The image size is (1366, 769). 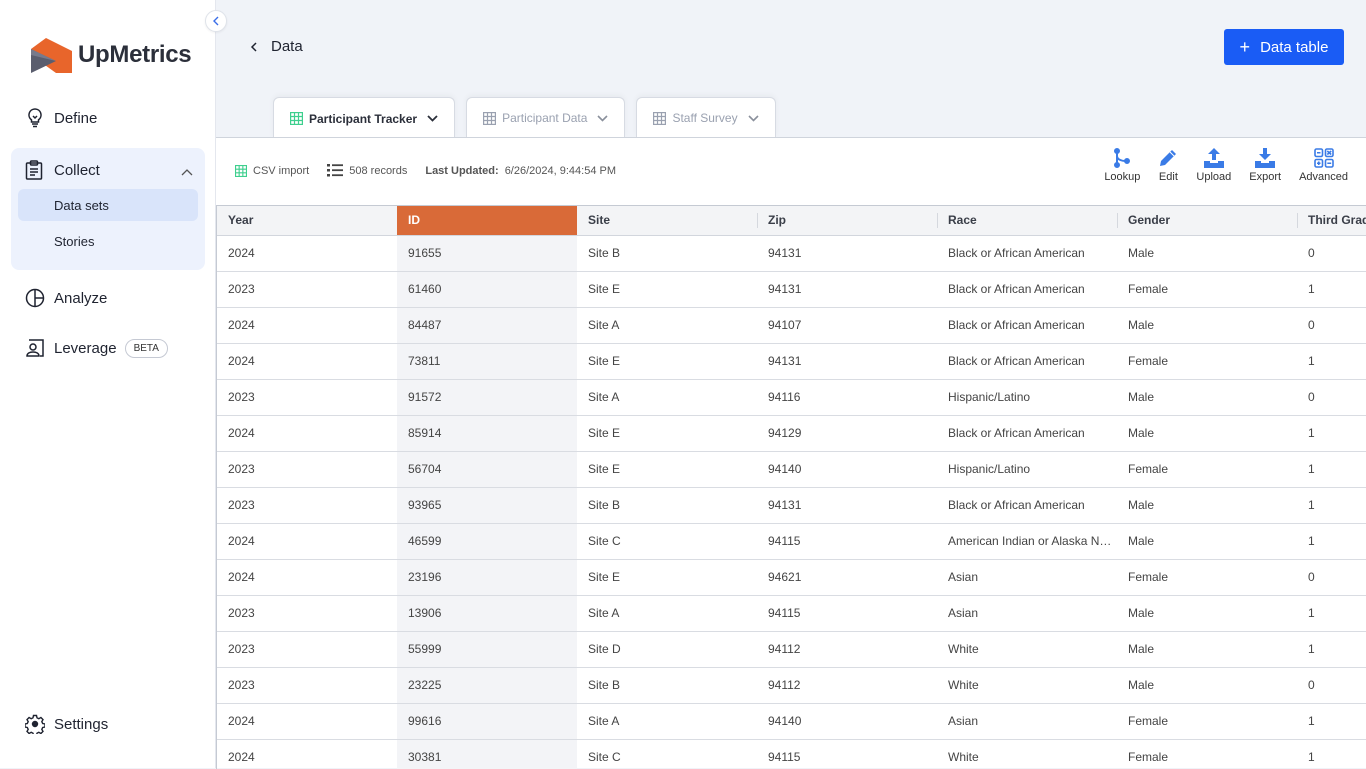 I want to click on table-cell-zip: 94621, so click(x=847, y=577).